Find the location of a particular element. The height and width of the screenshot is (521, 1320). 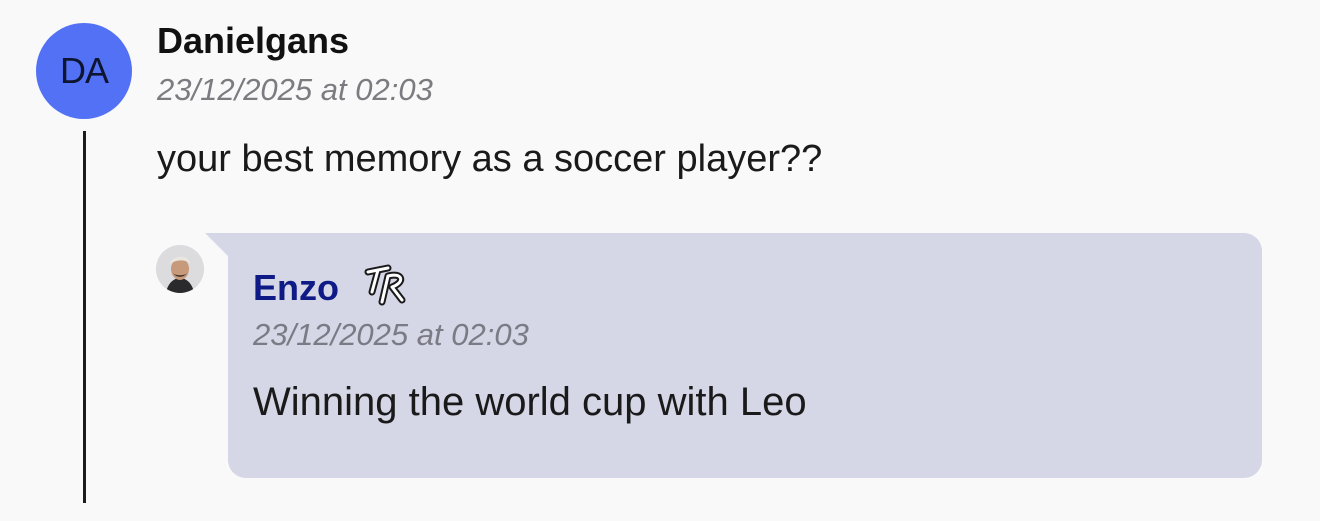

author-avatar: DA is located at coordinates (84, 71).